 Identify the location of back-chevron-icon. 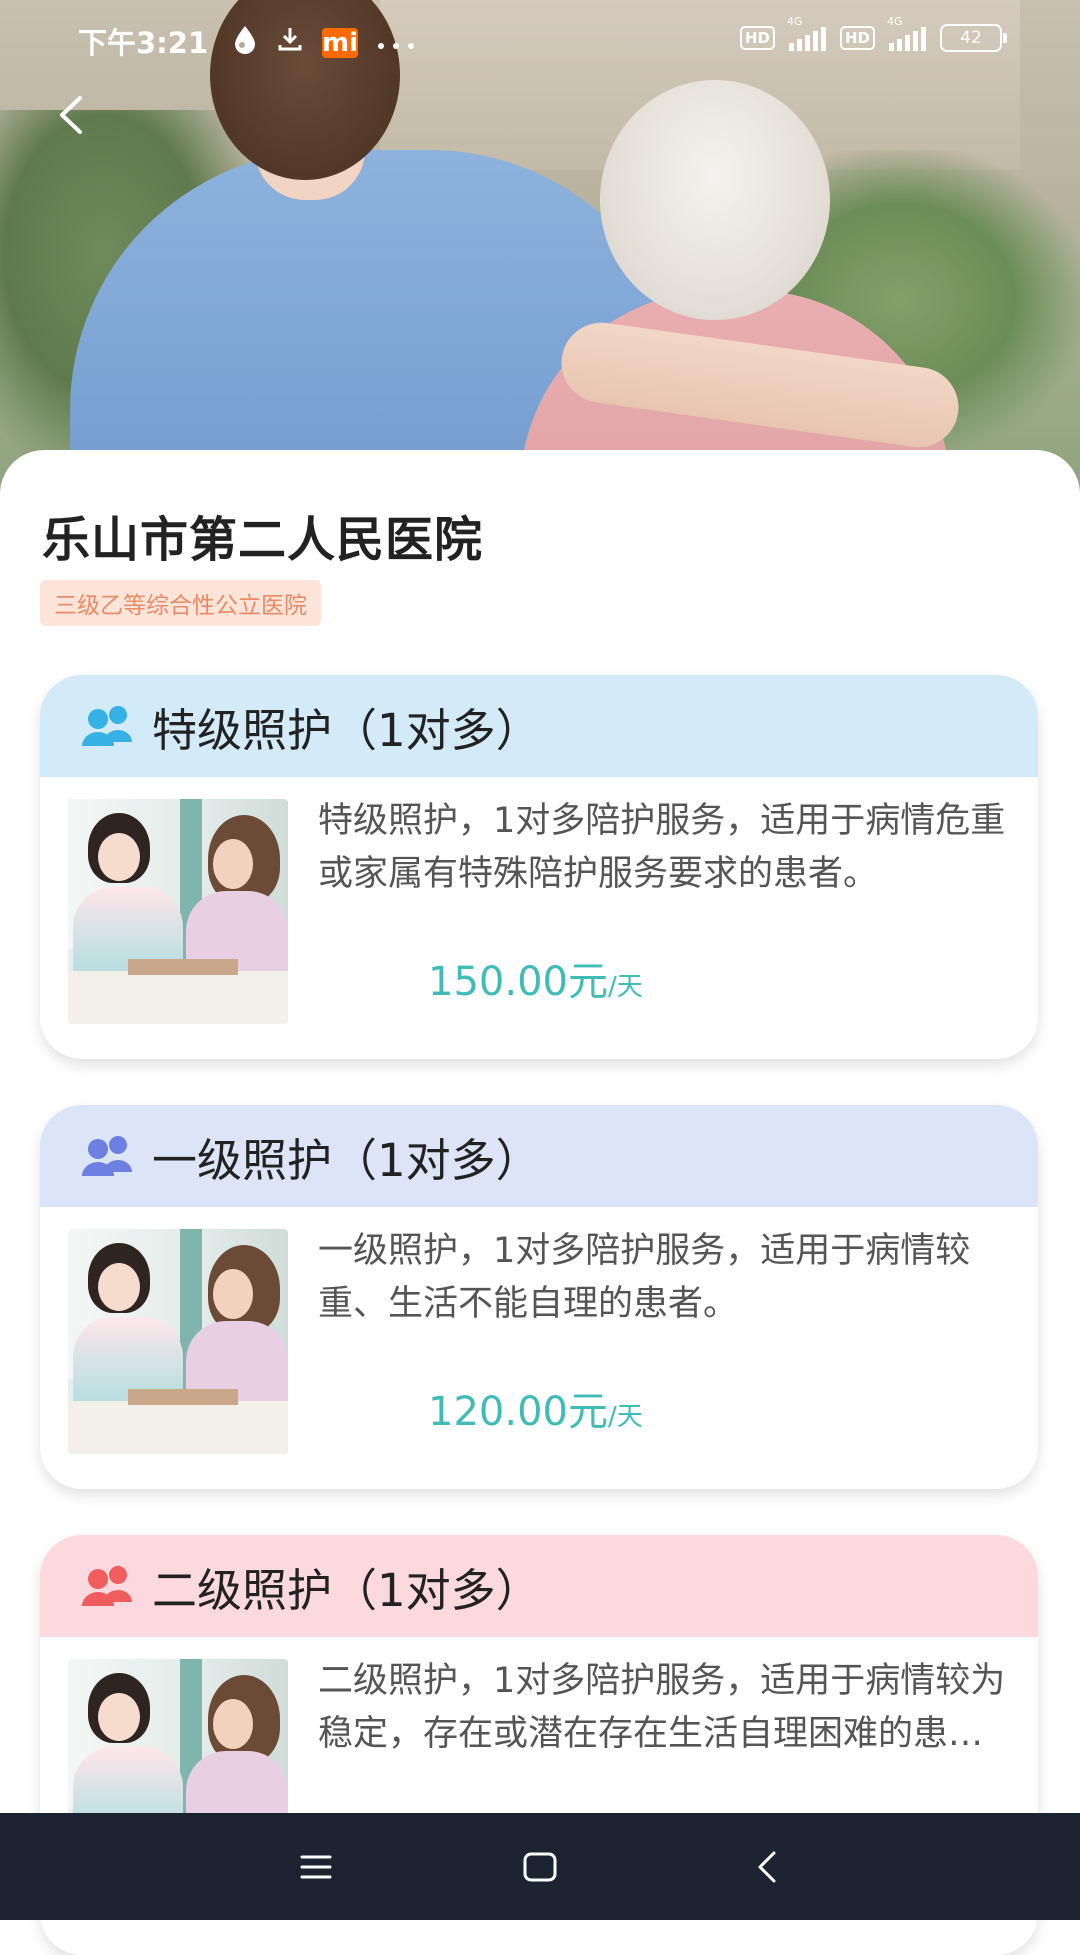
(767, 1867).